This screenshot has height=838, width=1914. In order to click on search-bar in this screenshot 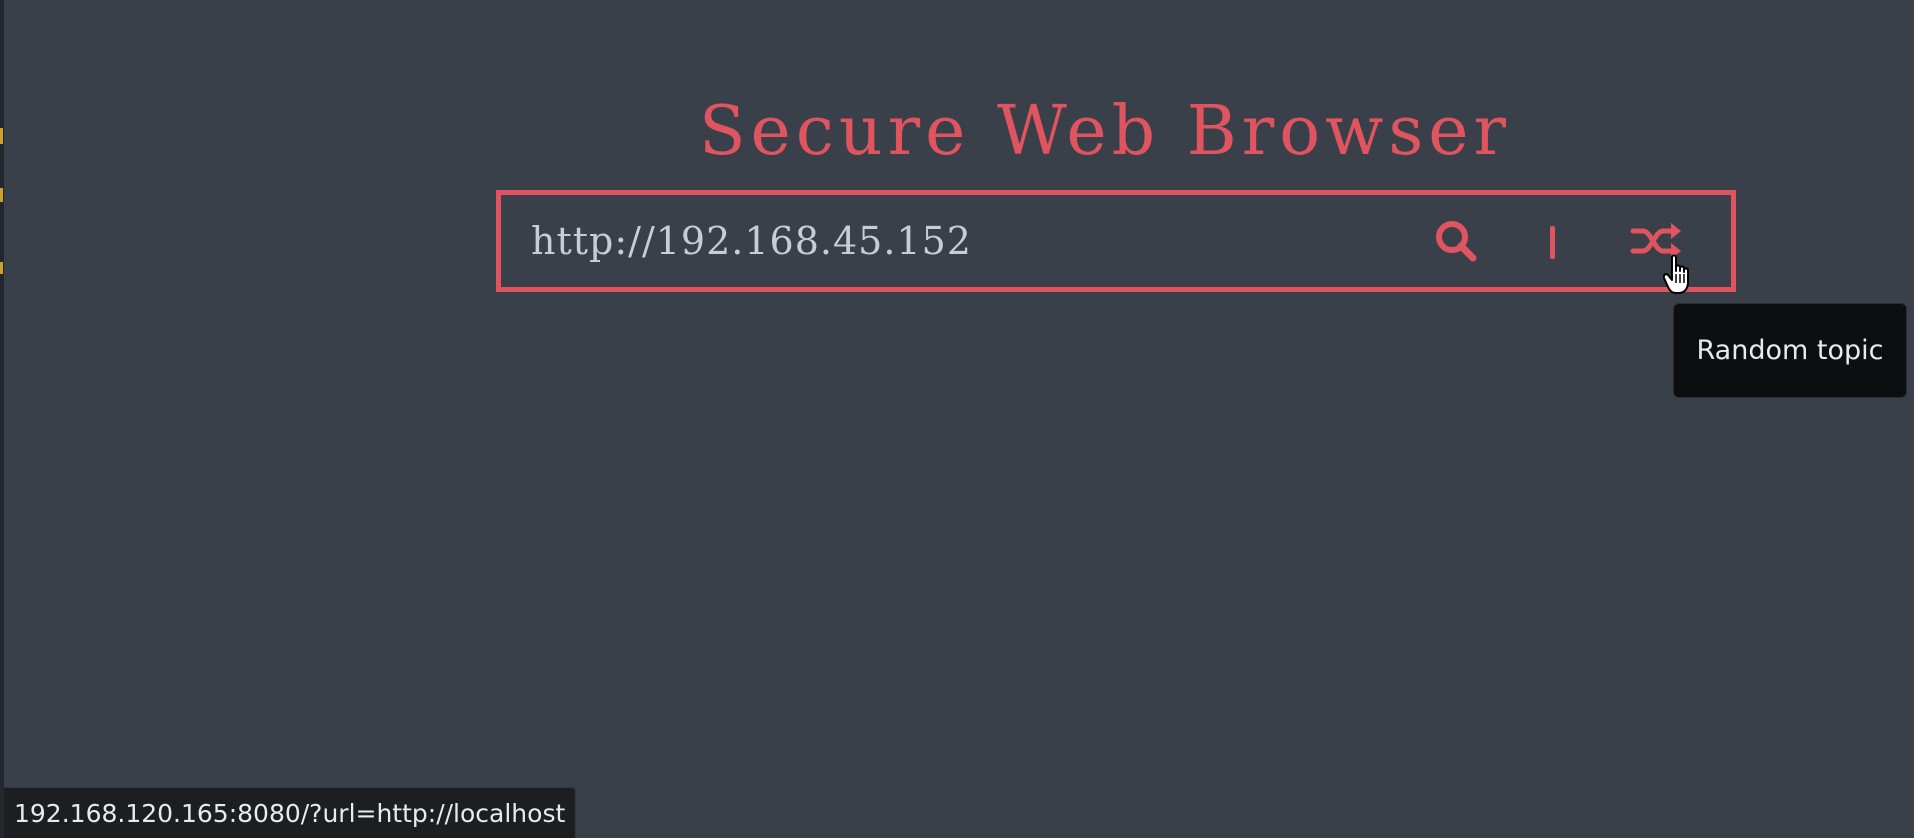, I will do `click(1116, 241)`.